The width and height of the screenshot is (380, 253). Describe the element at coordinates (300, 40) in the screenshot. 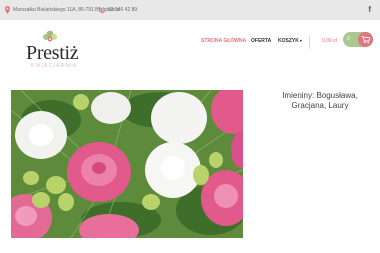

I see `chevron-down-icon: ▾` at that location.